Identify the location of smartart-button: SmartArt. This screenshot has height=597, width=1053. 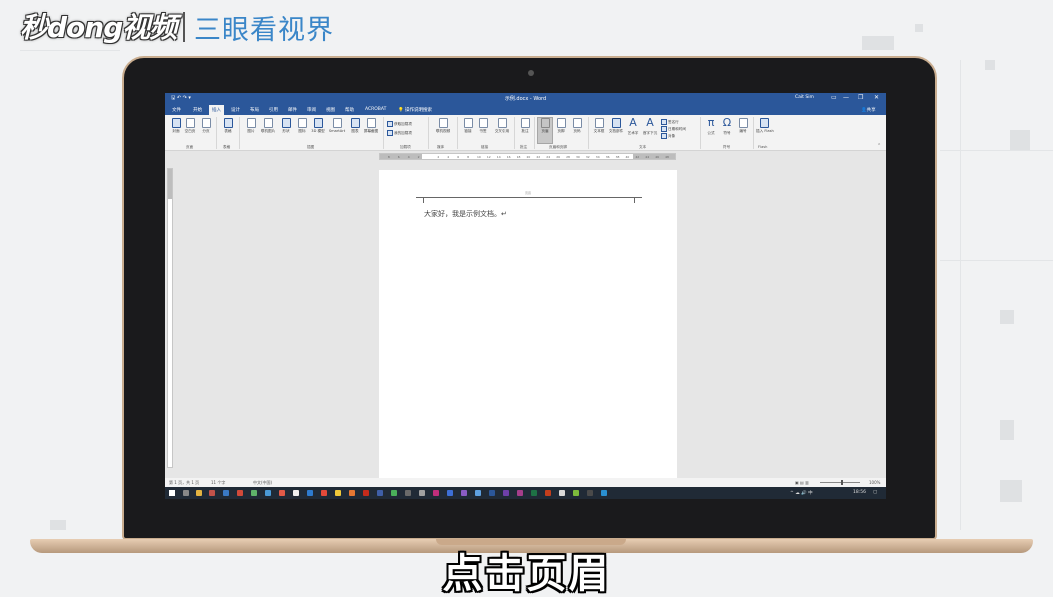
(337, 125).